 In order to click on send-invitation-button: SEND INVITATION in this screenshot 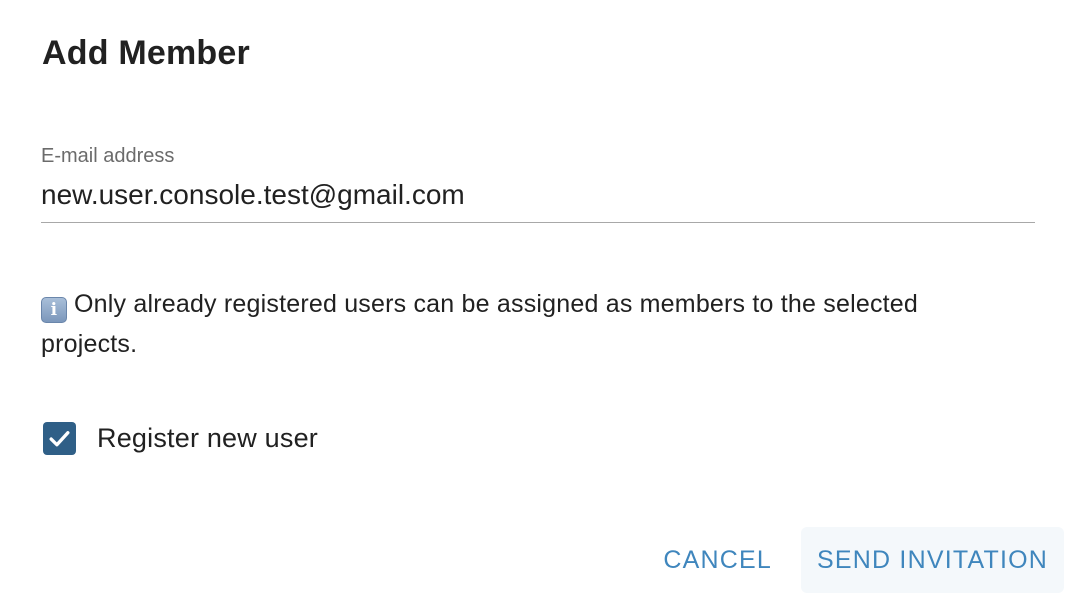, I will do `click(932, 560)`.